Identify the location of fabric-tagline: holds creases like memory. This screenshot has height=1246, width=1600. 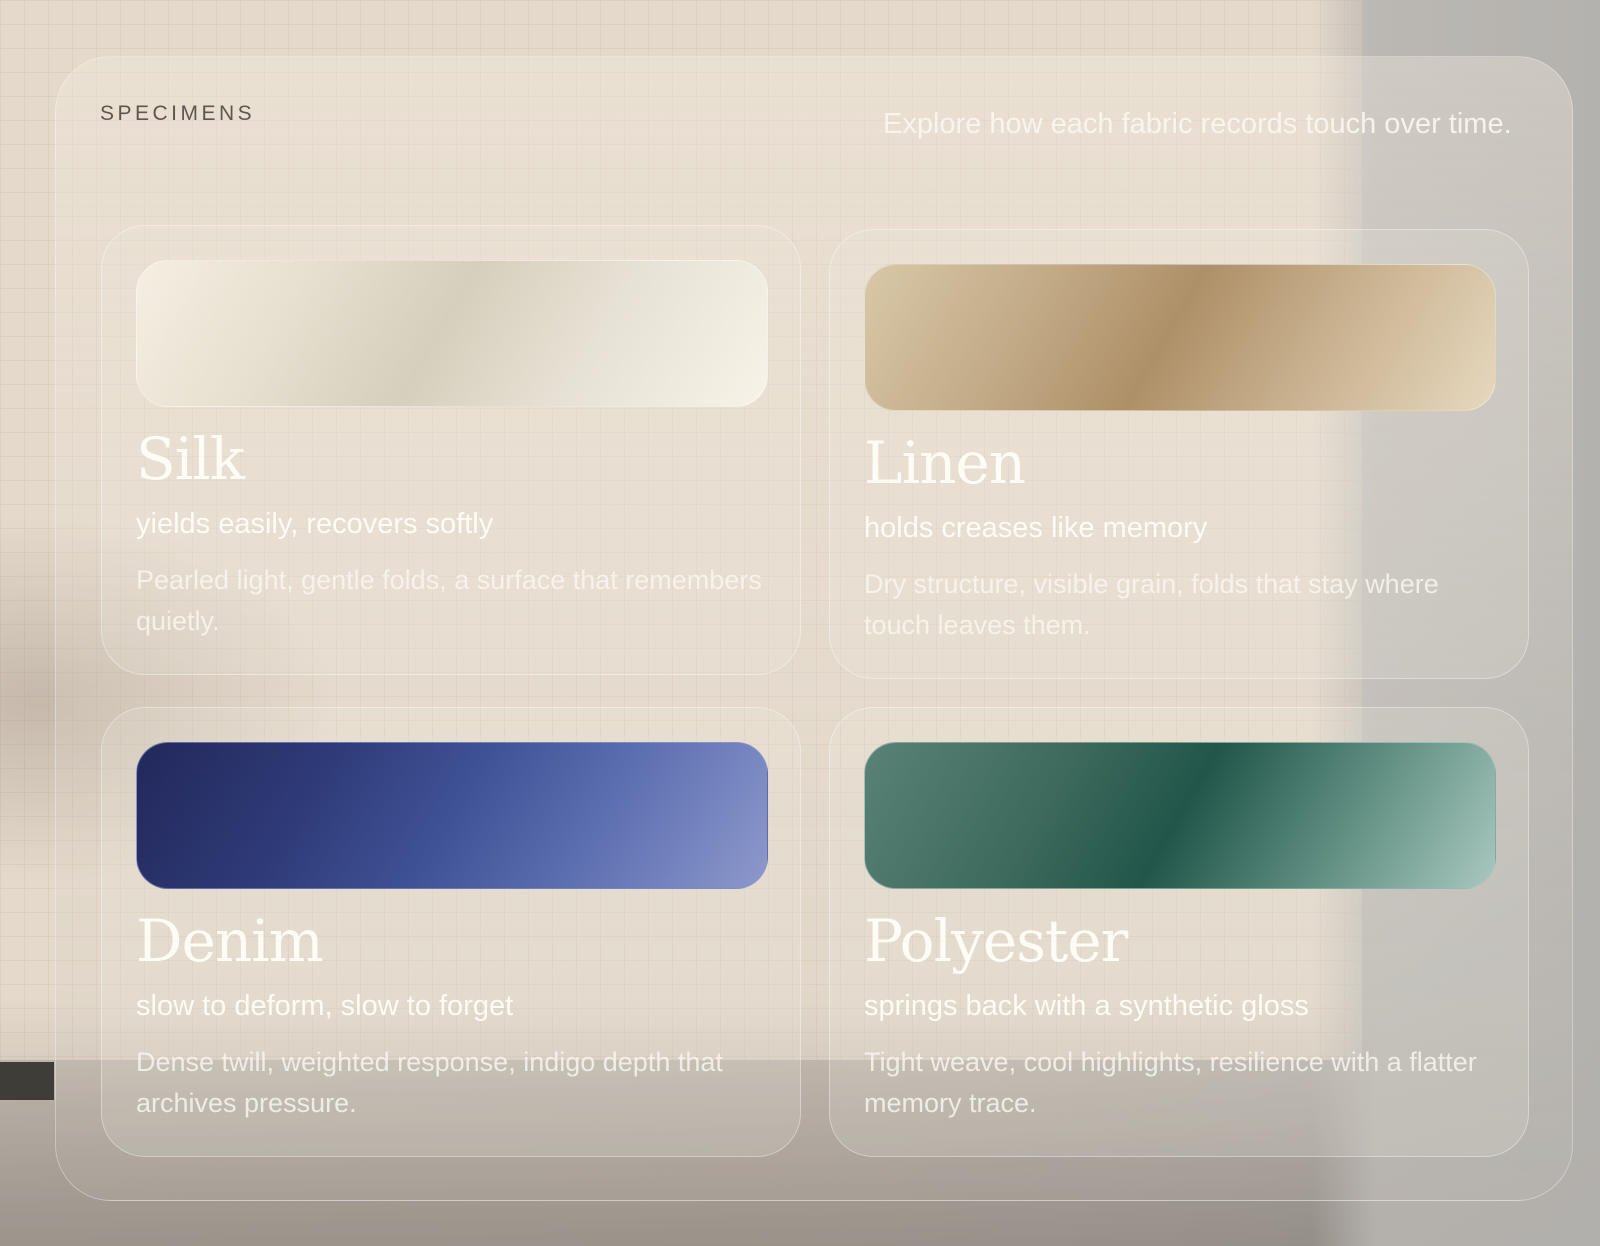
(1036, 528).